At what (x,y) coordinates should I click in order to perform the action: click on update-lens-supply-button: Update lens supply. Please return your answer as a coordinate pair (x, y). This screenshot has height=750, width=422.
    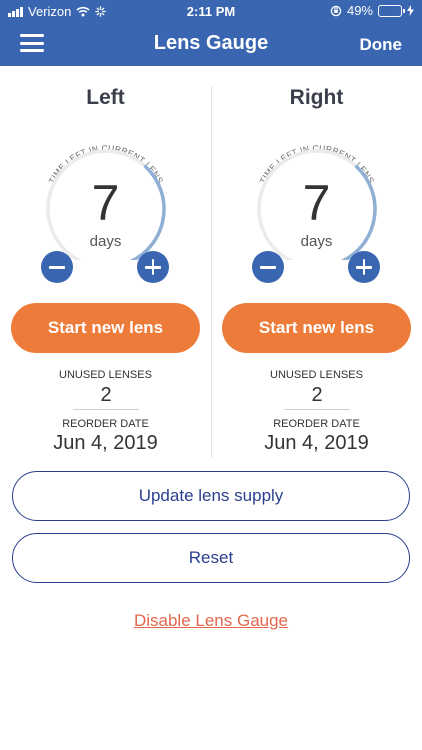
    Looking at the image, I should click on (211, 496).